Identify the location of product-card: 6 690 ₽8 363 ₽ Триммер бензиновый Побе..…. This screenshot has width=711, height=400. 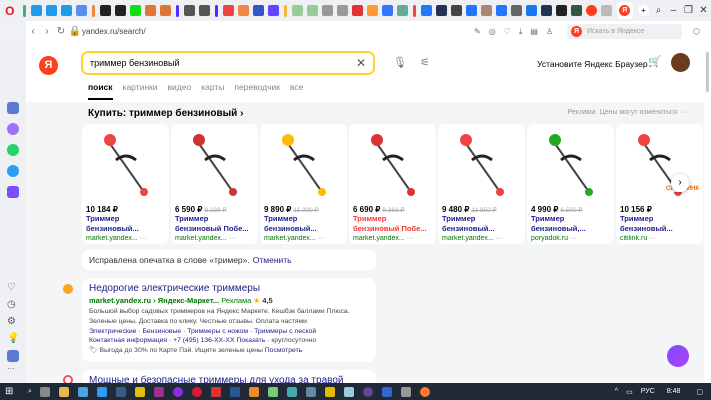
(392, 184).